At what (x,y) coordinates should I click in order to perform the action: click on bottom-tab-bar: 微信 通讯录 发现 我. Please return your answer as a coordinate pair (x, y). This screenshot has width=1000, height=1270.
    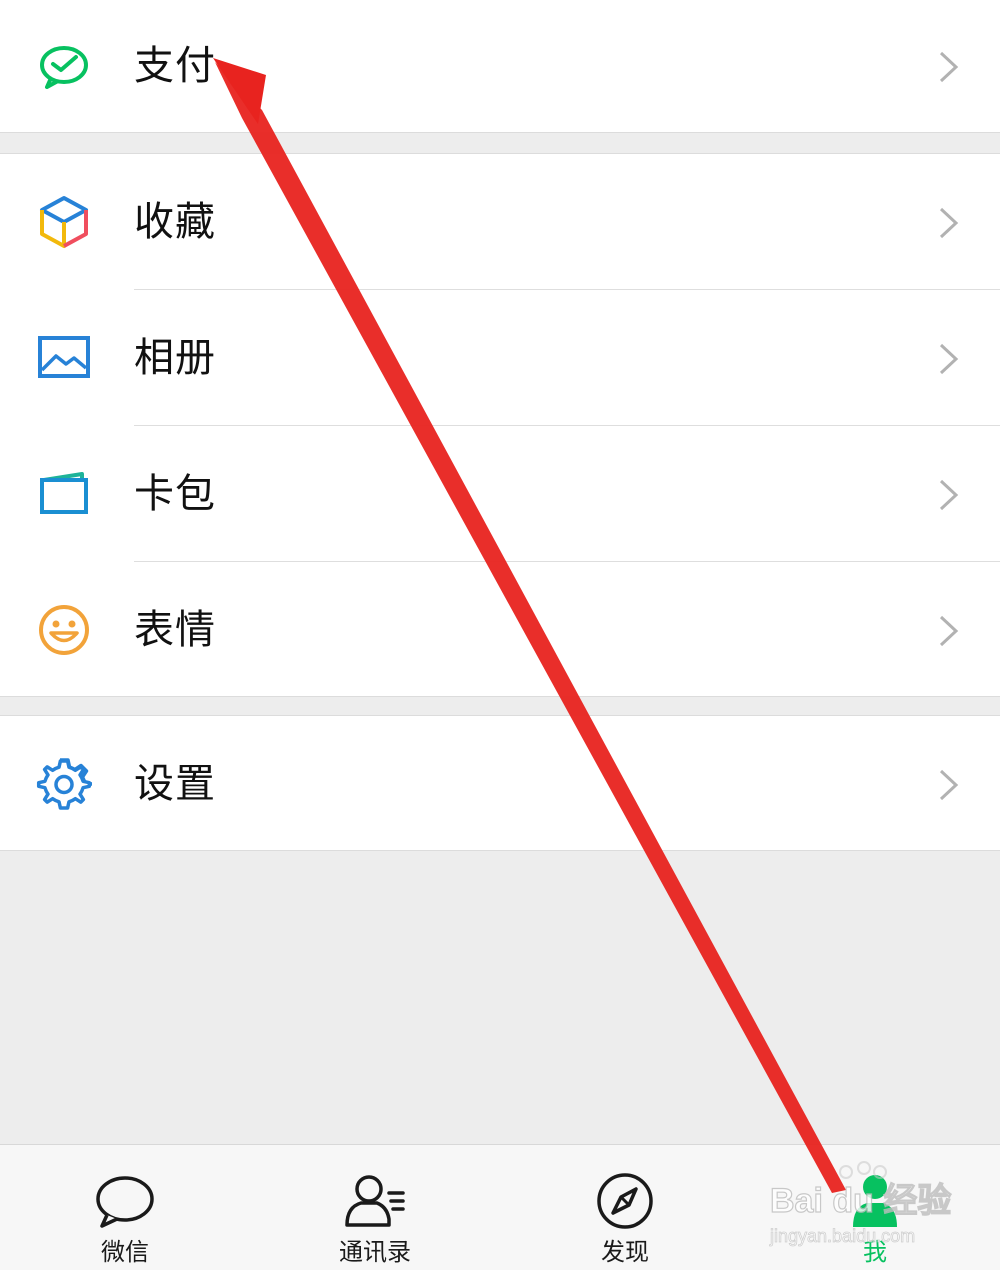
    Looking at the image, I should click on (500, 1207).